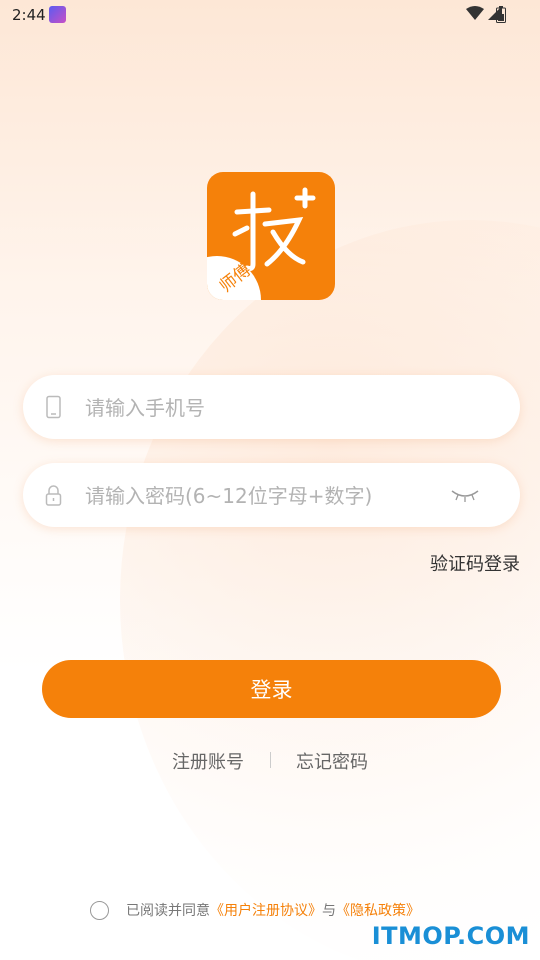 This screenshot has width=540, height=960. Describe the element at coordinates (332, 761) in the screenshot. I see `forgot-password-link: 忘记密码` at that location.